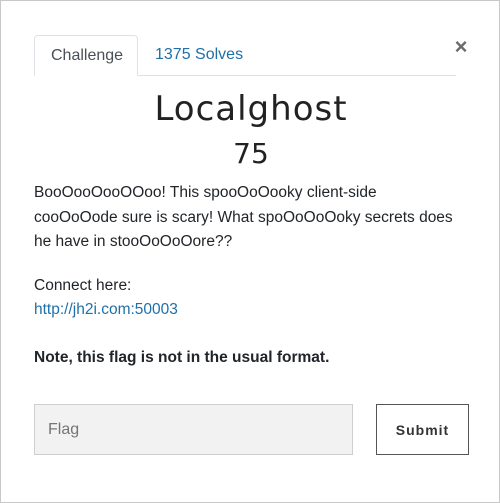 Image resolution: width=500 pixels, height=503 pixels. I want to click on tab-solves: 1375 Solves, so click(199, 55).